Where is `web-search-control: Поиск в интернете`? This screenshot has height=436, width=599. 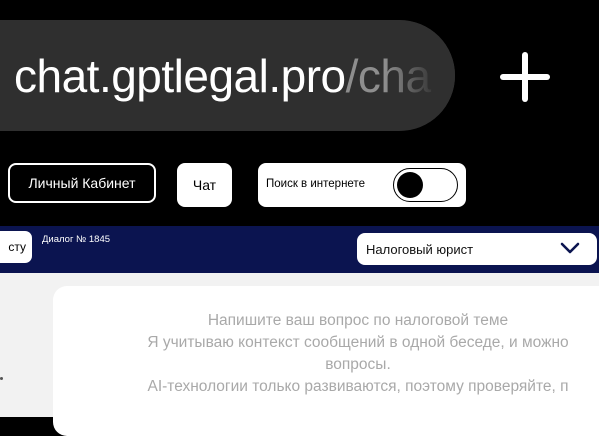 web-search-control: Поиск в интернете is located at coordinates (362, 185).